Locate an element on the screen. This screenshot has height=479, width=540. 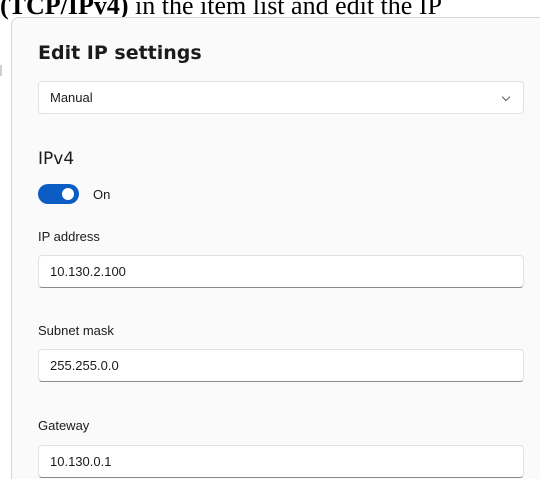
ipv4-toggle is located at coordinates (58, 194).